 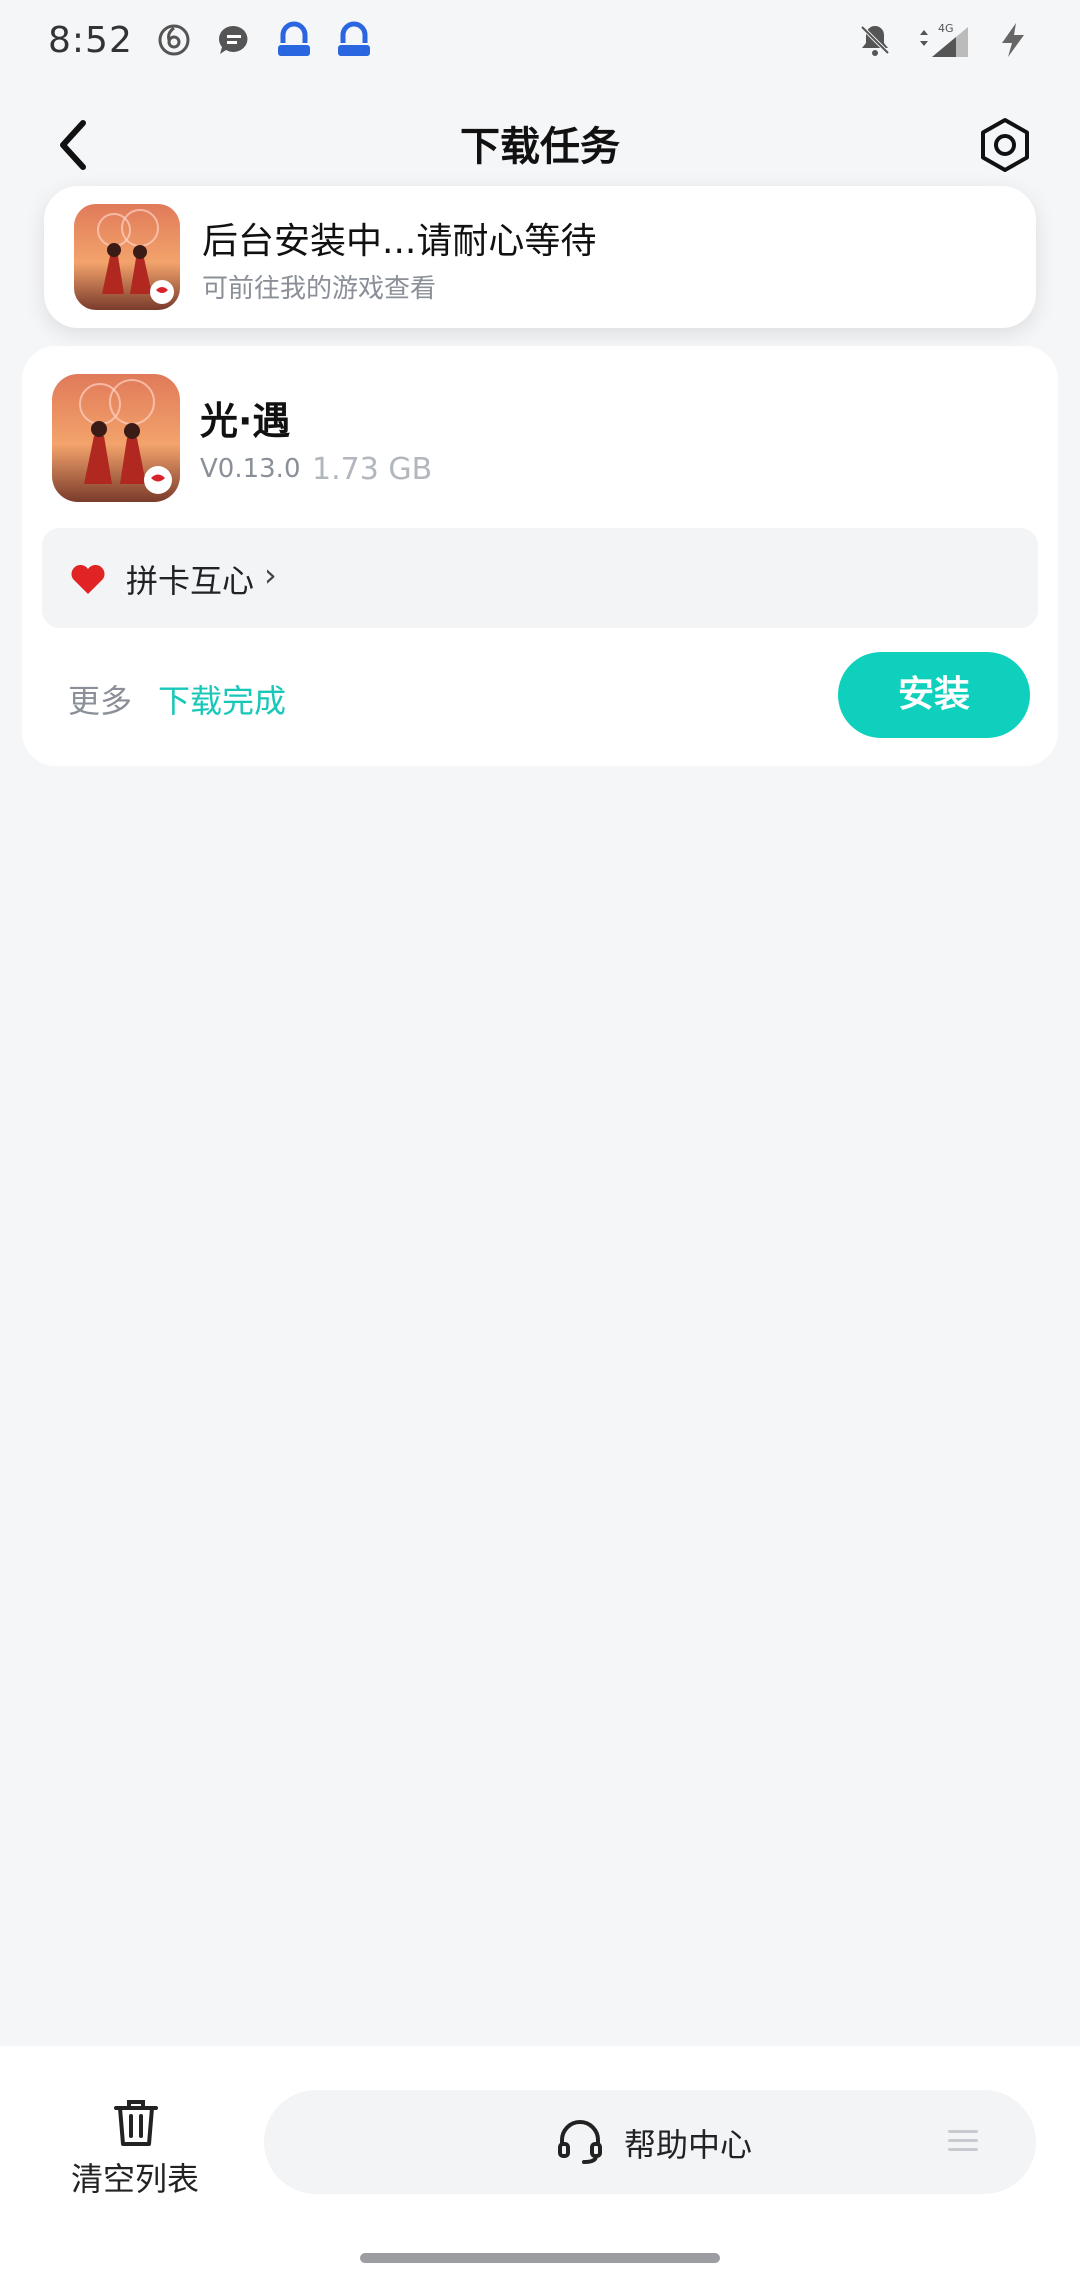 I want to click on toast-title: 后台安装中...请耐心等待, so click(x=399, y=241).